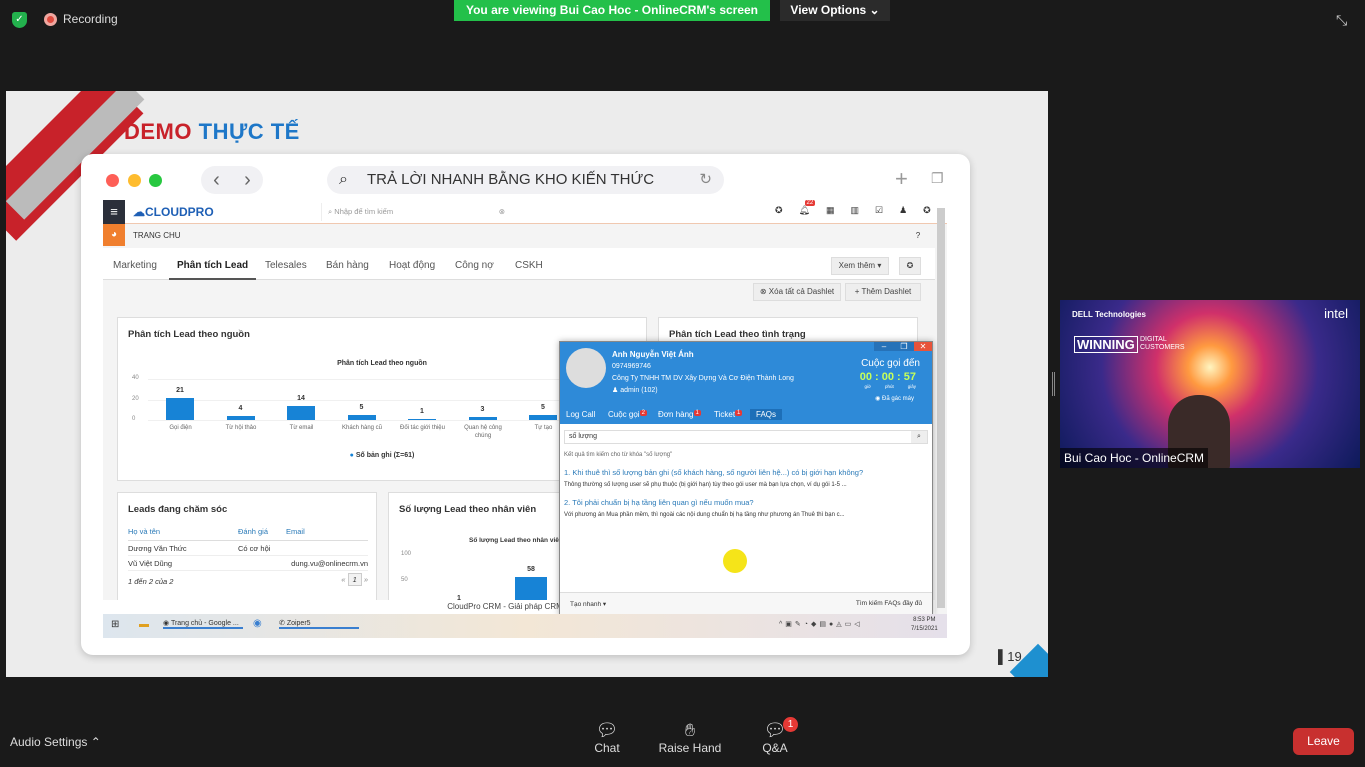 This screenshot has width=1365, height=767. I want to click on tab-badge: 1, so click(697, 413).